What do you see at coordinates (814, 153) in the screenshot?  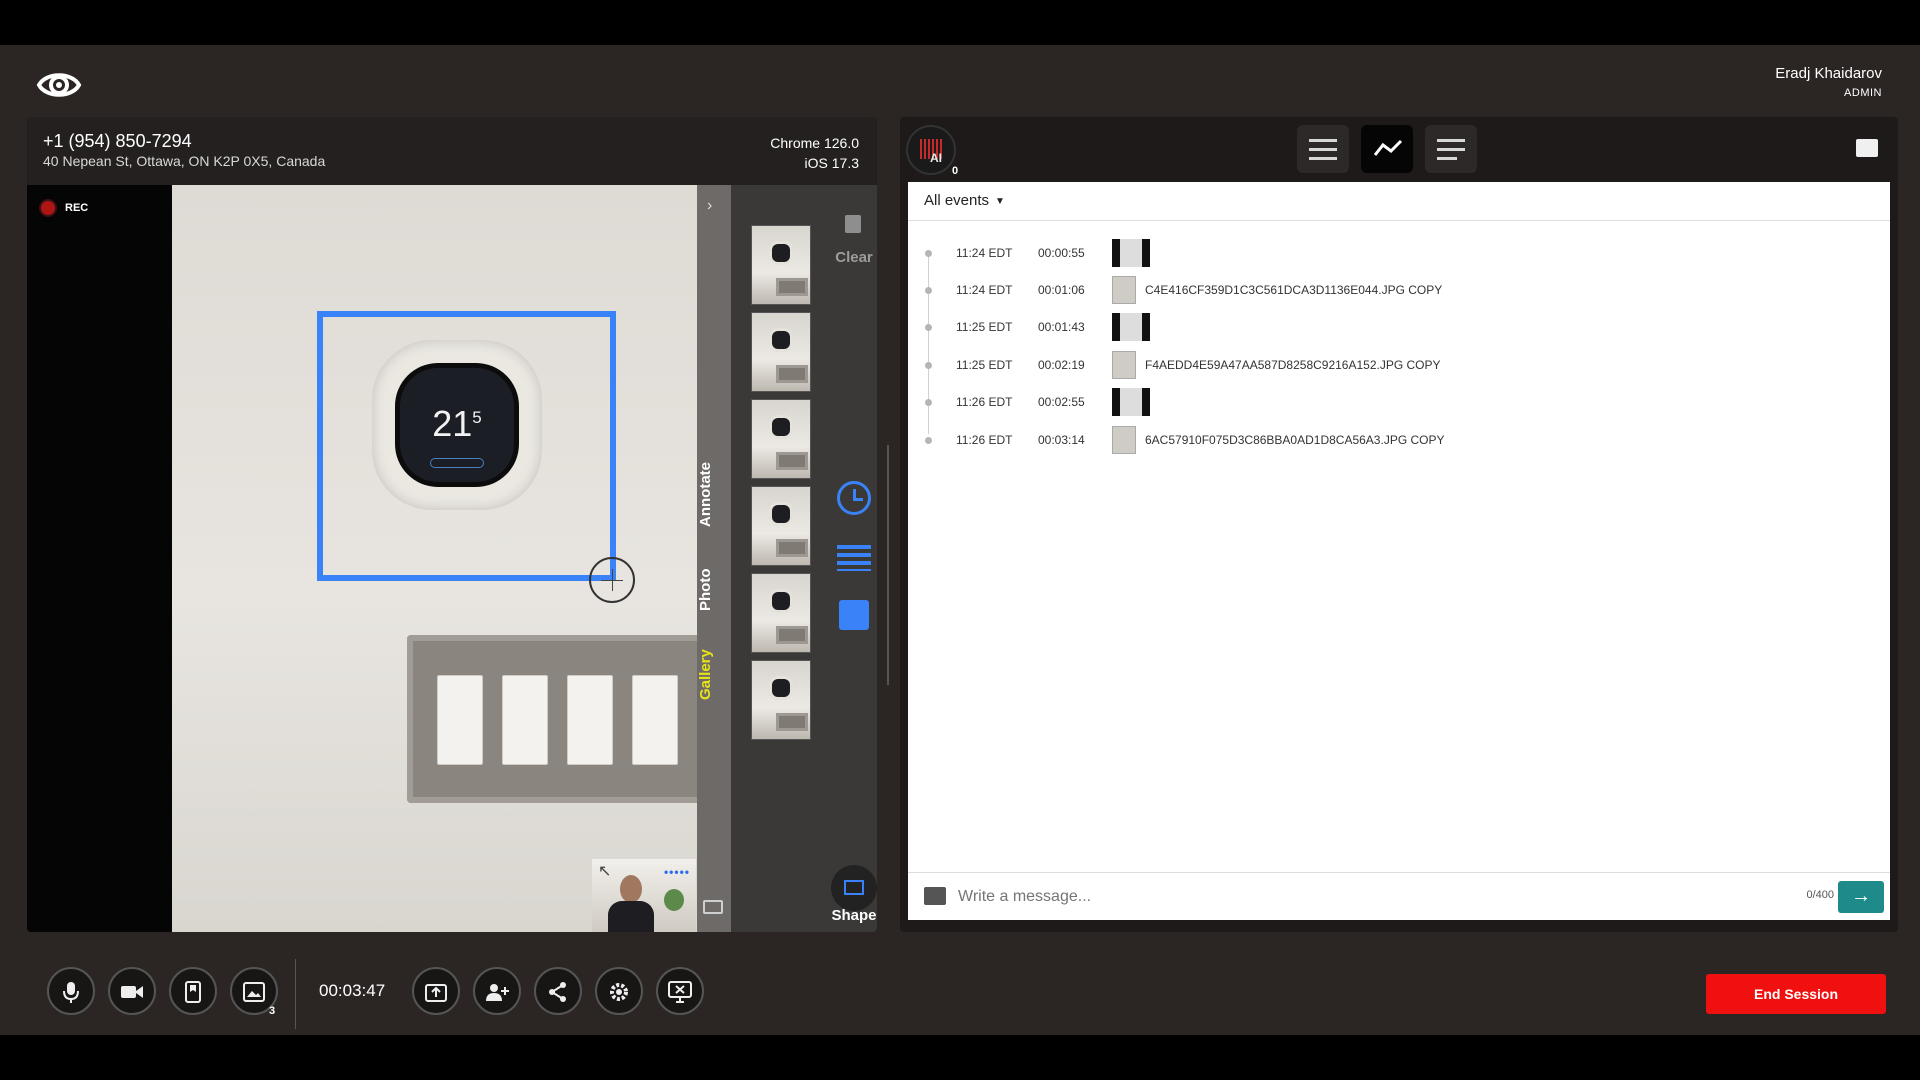 I see `device-info: Chrome 126.0 iOS 17.3` at bounding box center [814, 153].